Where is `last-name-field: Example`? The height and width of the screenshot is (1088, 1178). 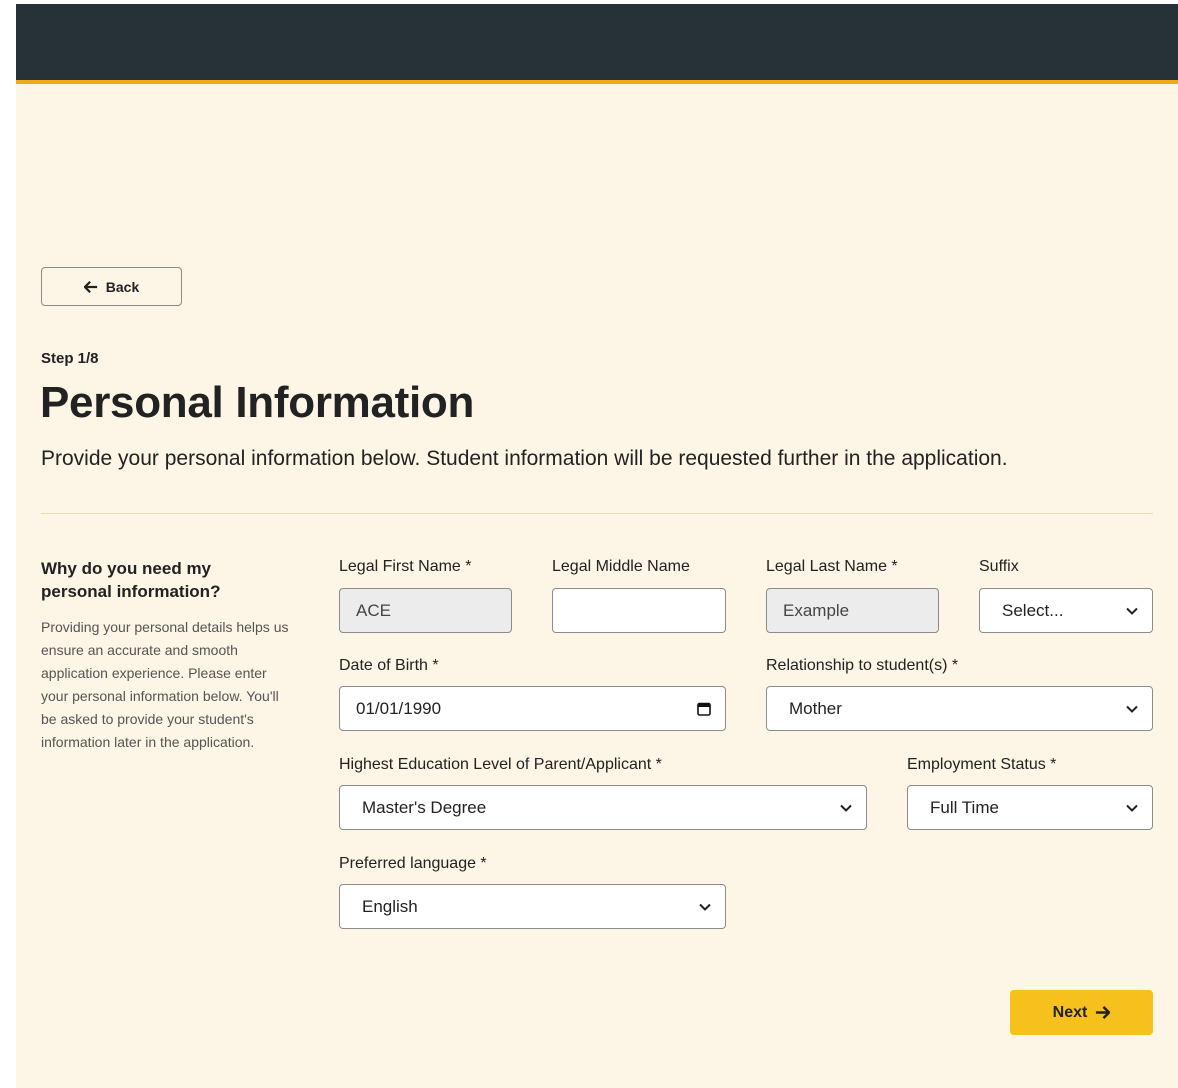 last-name-field: Example is located at coordinates (852, 610).